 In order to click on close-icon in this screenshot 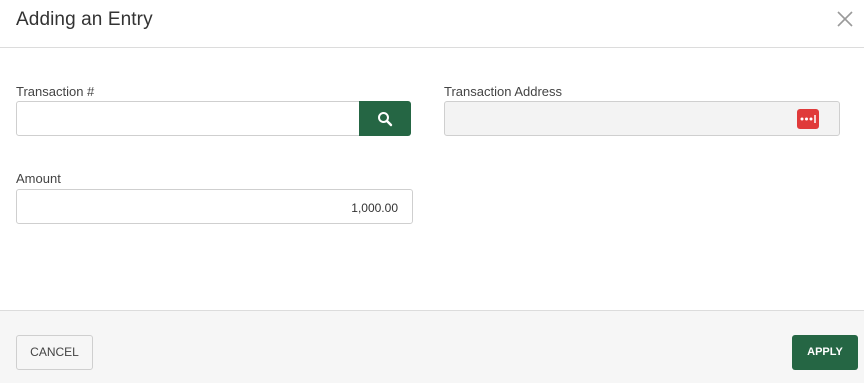, I will do `click(845, 19)`.